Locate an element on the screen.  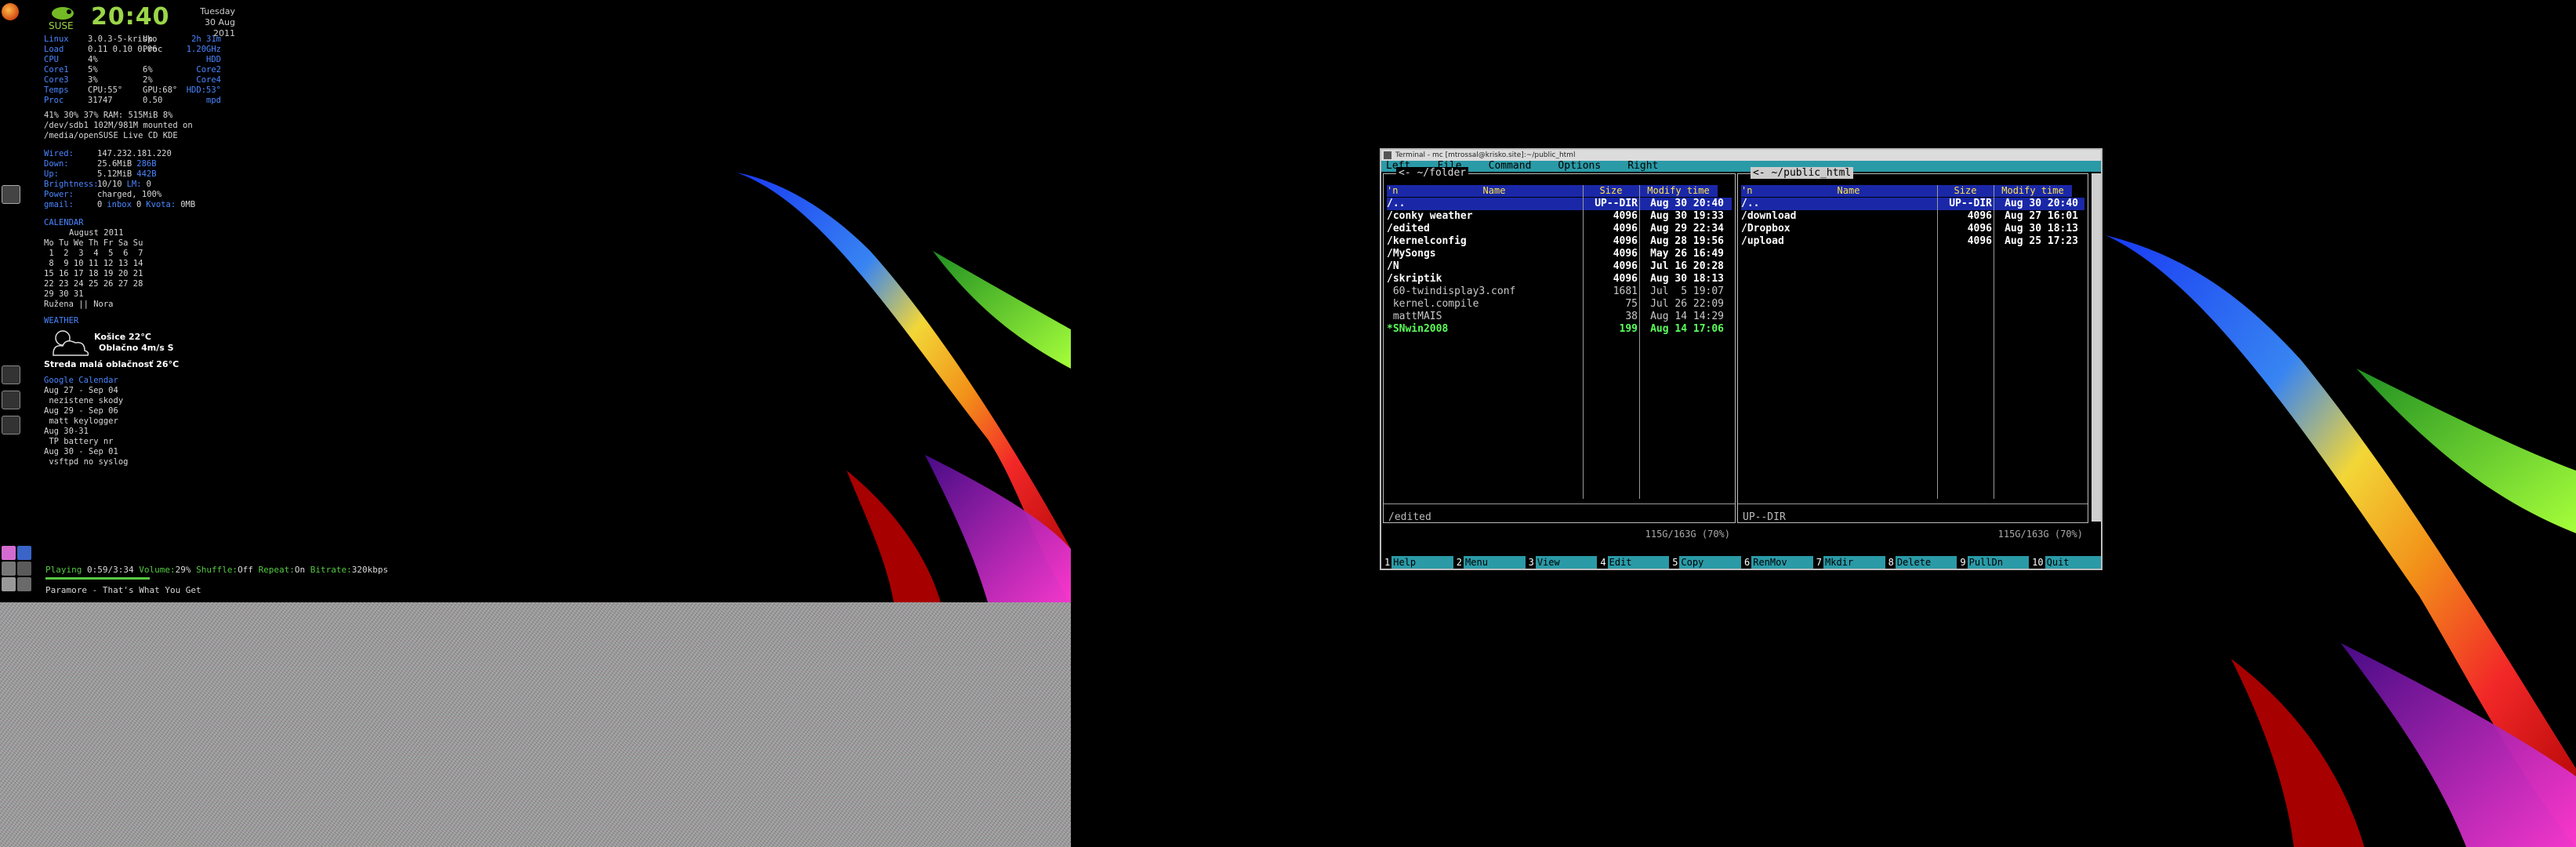
left-panel-path: <- ~/folder is located at coordinates (1433, 173).